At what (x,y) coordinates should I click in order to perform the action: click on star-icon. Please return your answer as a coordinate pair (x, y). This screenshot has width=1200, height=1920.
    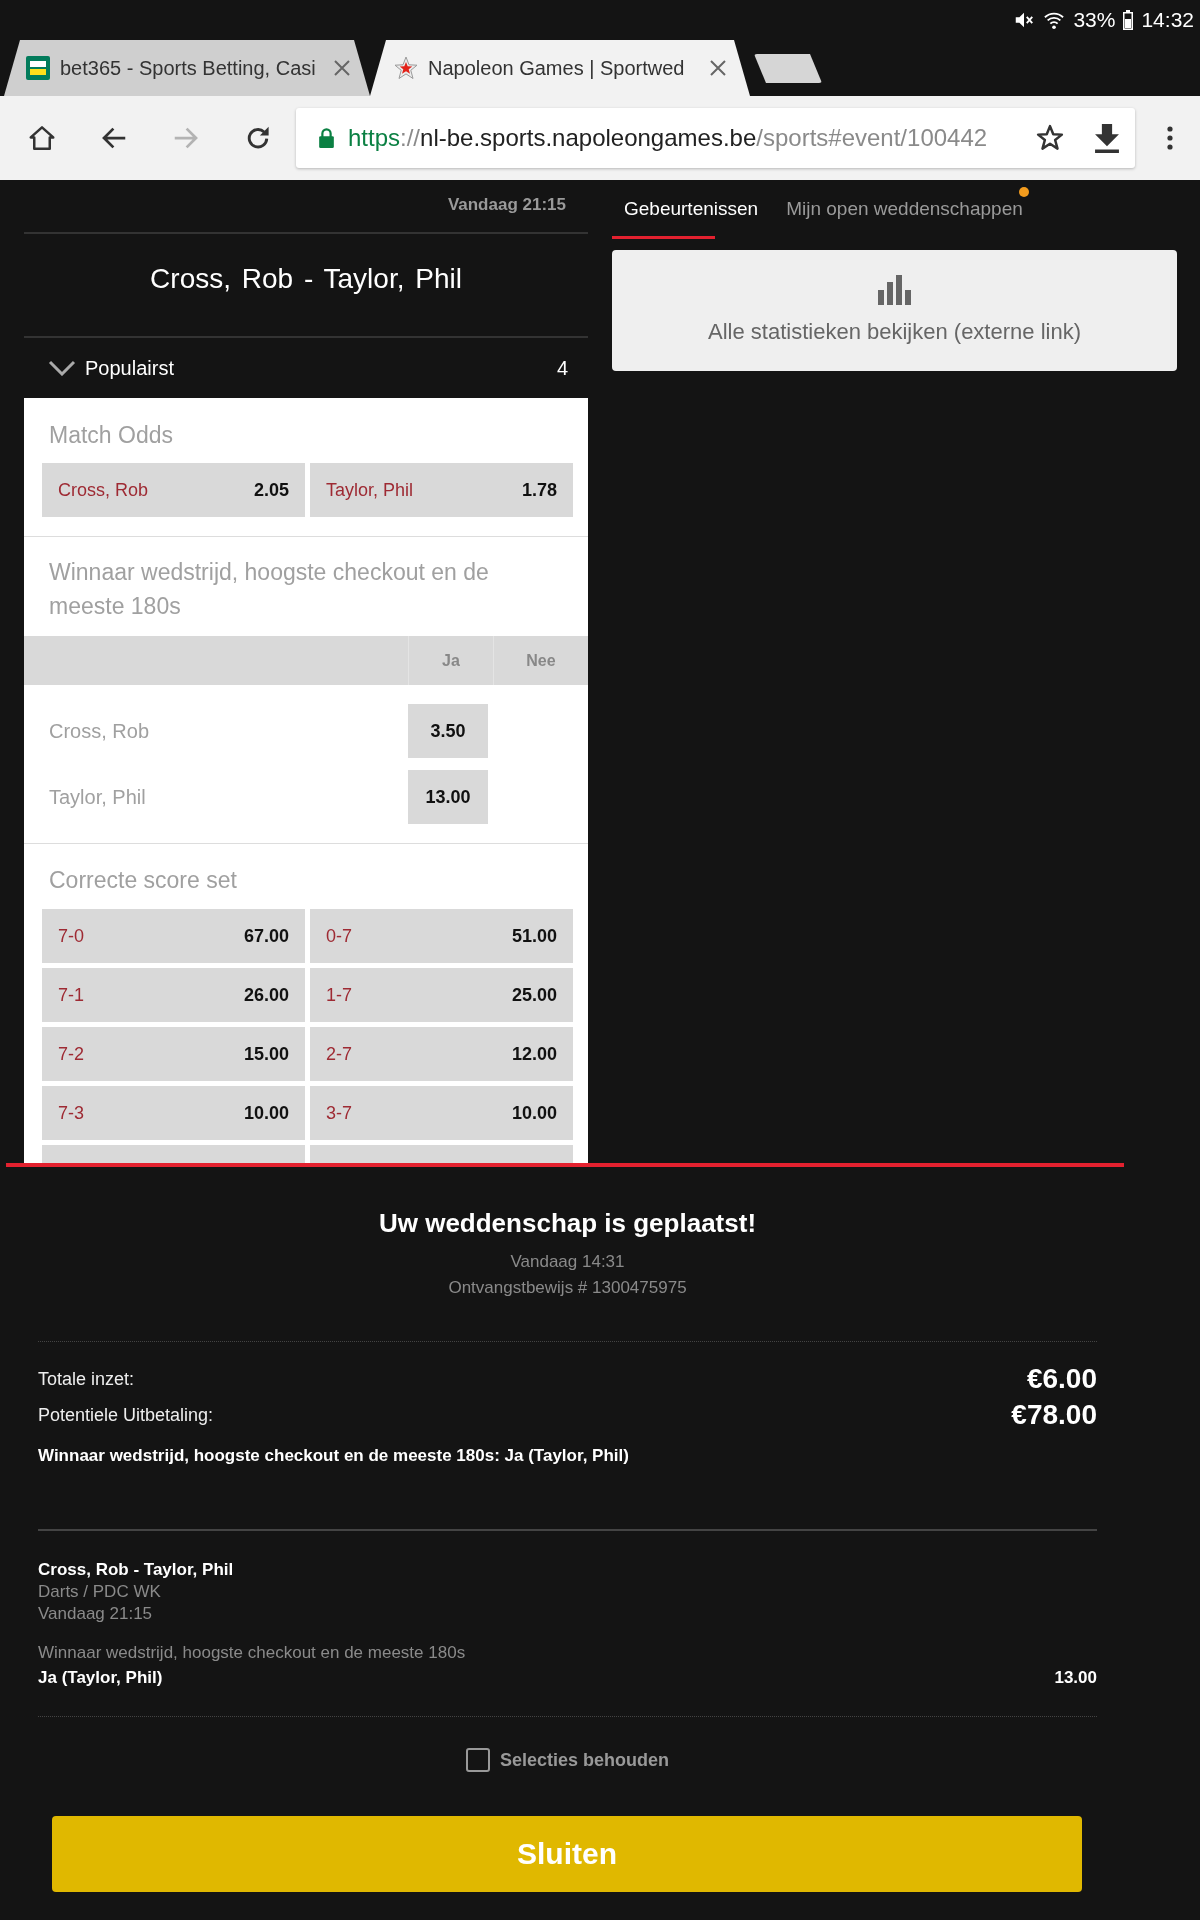
    Looking at the image, I should click on (406, 68).